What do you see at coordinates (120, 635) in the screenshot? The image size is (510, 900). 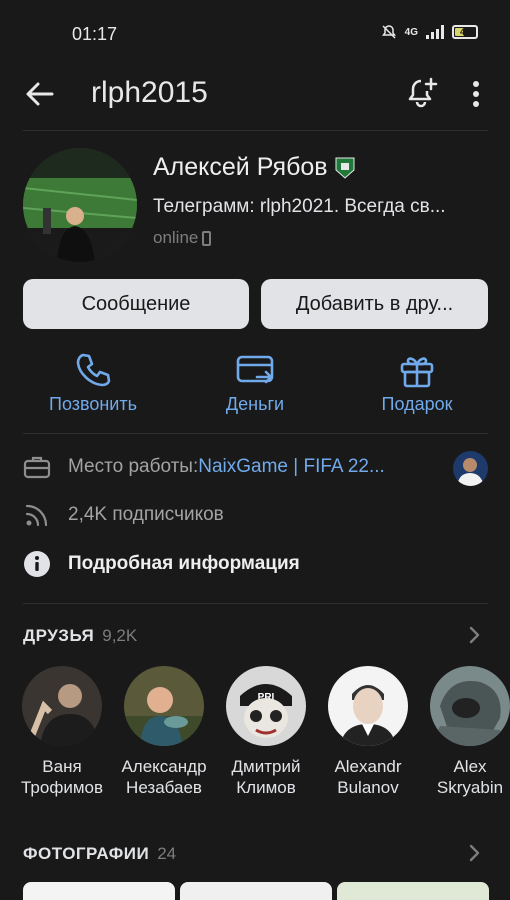 I see `friends-count: 9,2K` at bounding box center [120, 635].